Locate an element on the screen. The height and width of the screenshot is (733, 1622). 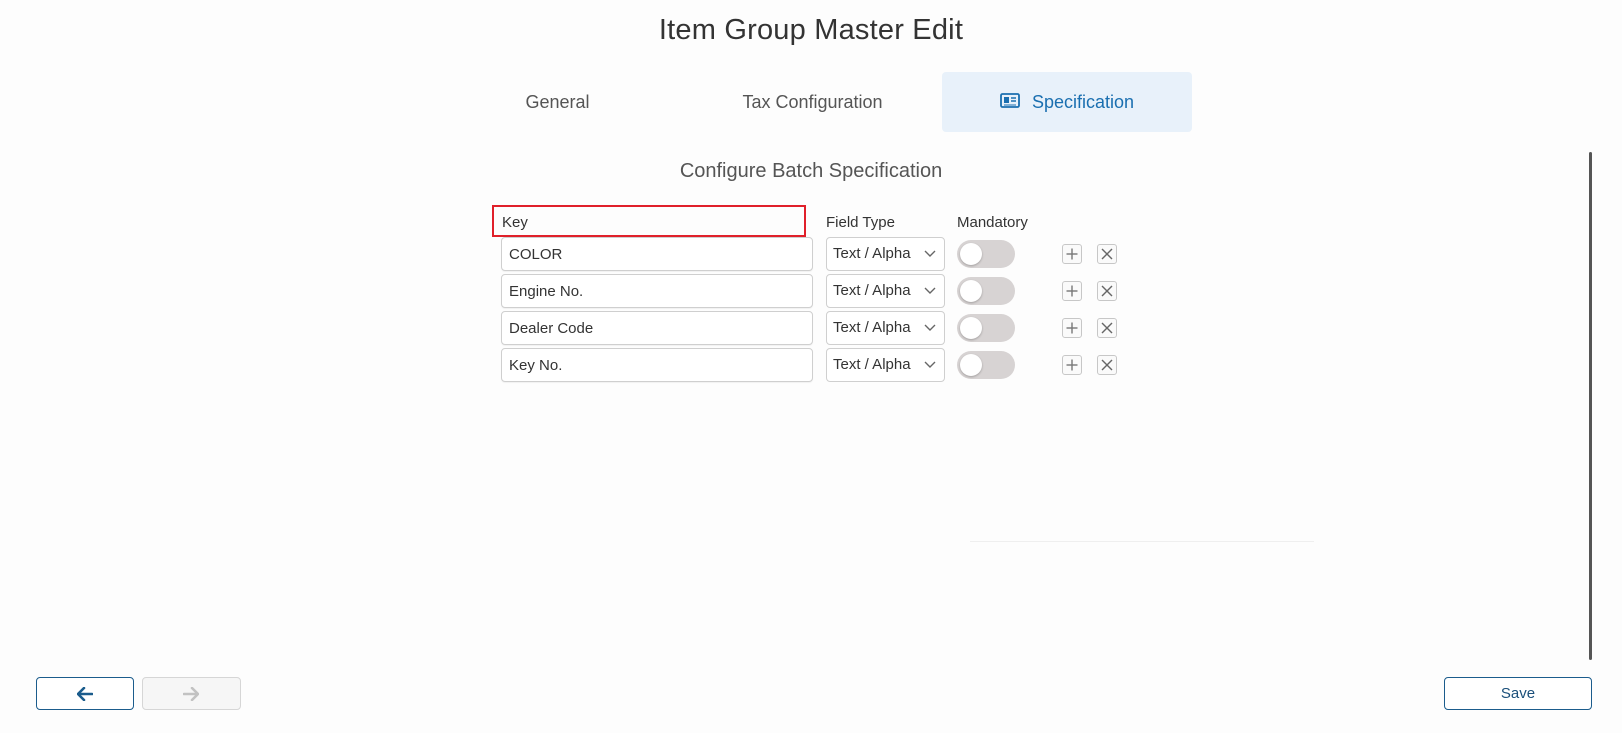
arrow-left-icon is located at coordinates (85, 694).